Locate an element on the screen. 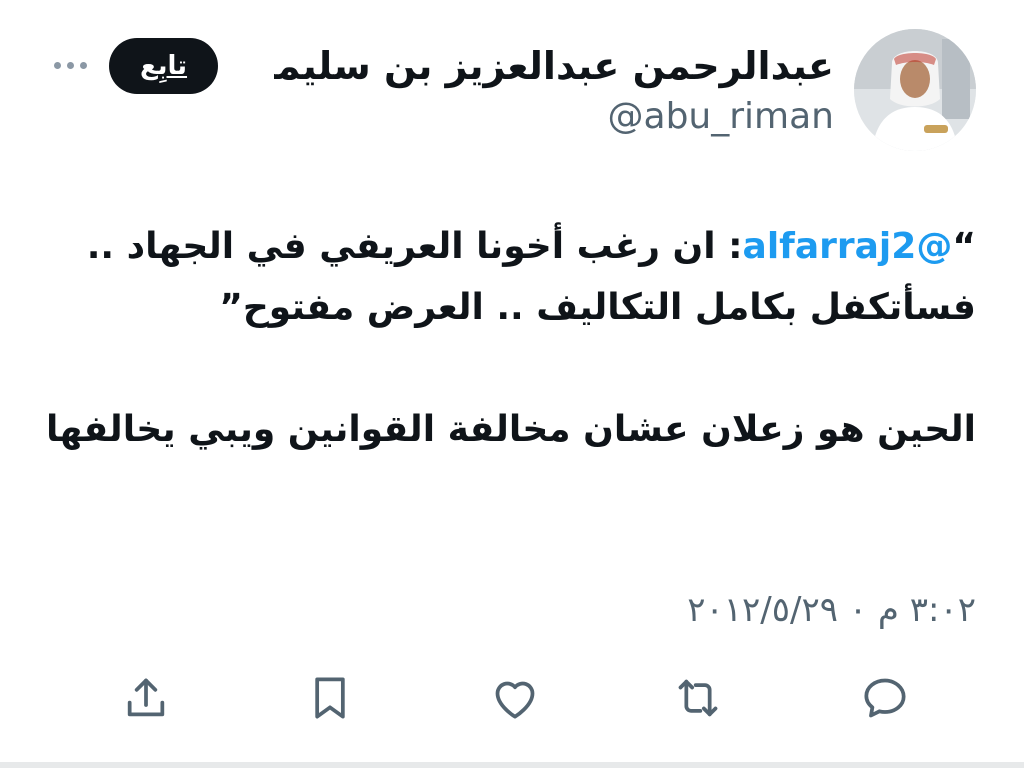 The height and width of the screenshot is (768, 1024). profile-photo-icon is located at coordinates (915, 90).